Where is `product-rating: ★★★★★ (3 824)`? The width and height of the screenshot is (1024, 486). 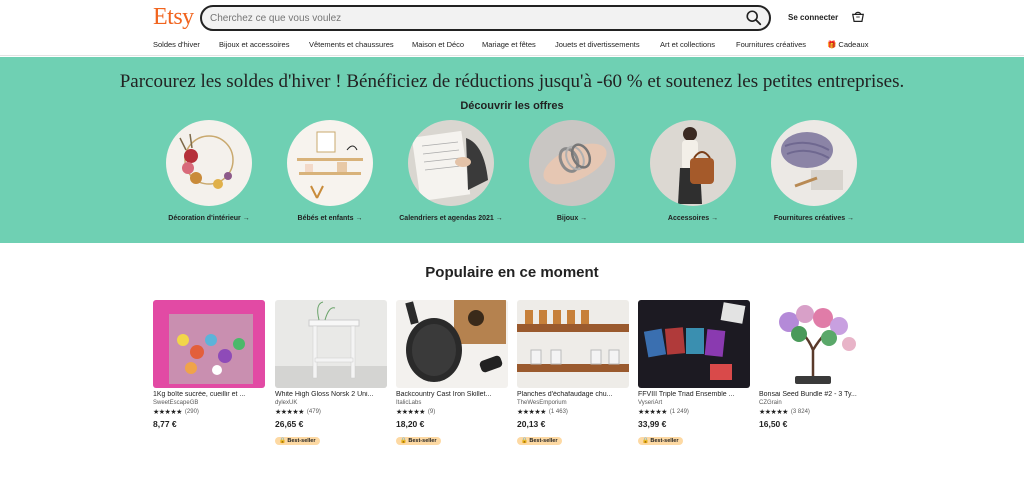
product-rating: ★★★★★ (3 824) is located at coordinates (815, 412).